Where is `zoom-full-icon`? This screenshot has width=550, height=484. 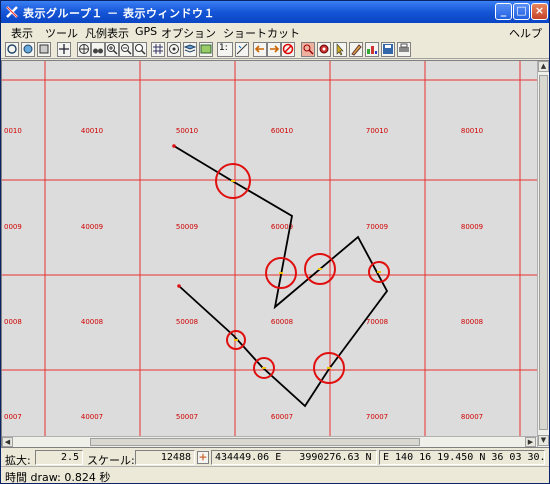 zoom-full-icon is located at coordinates (12, 49).